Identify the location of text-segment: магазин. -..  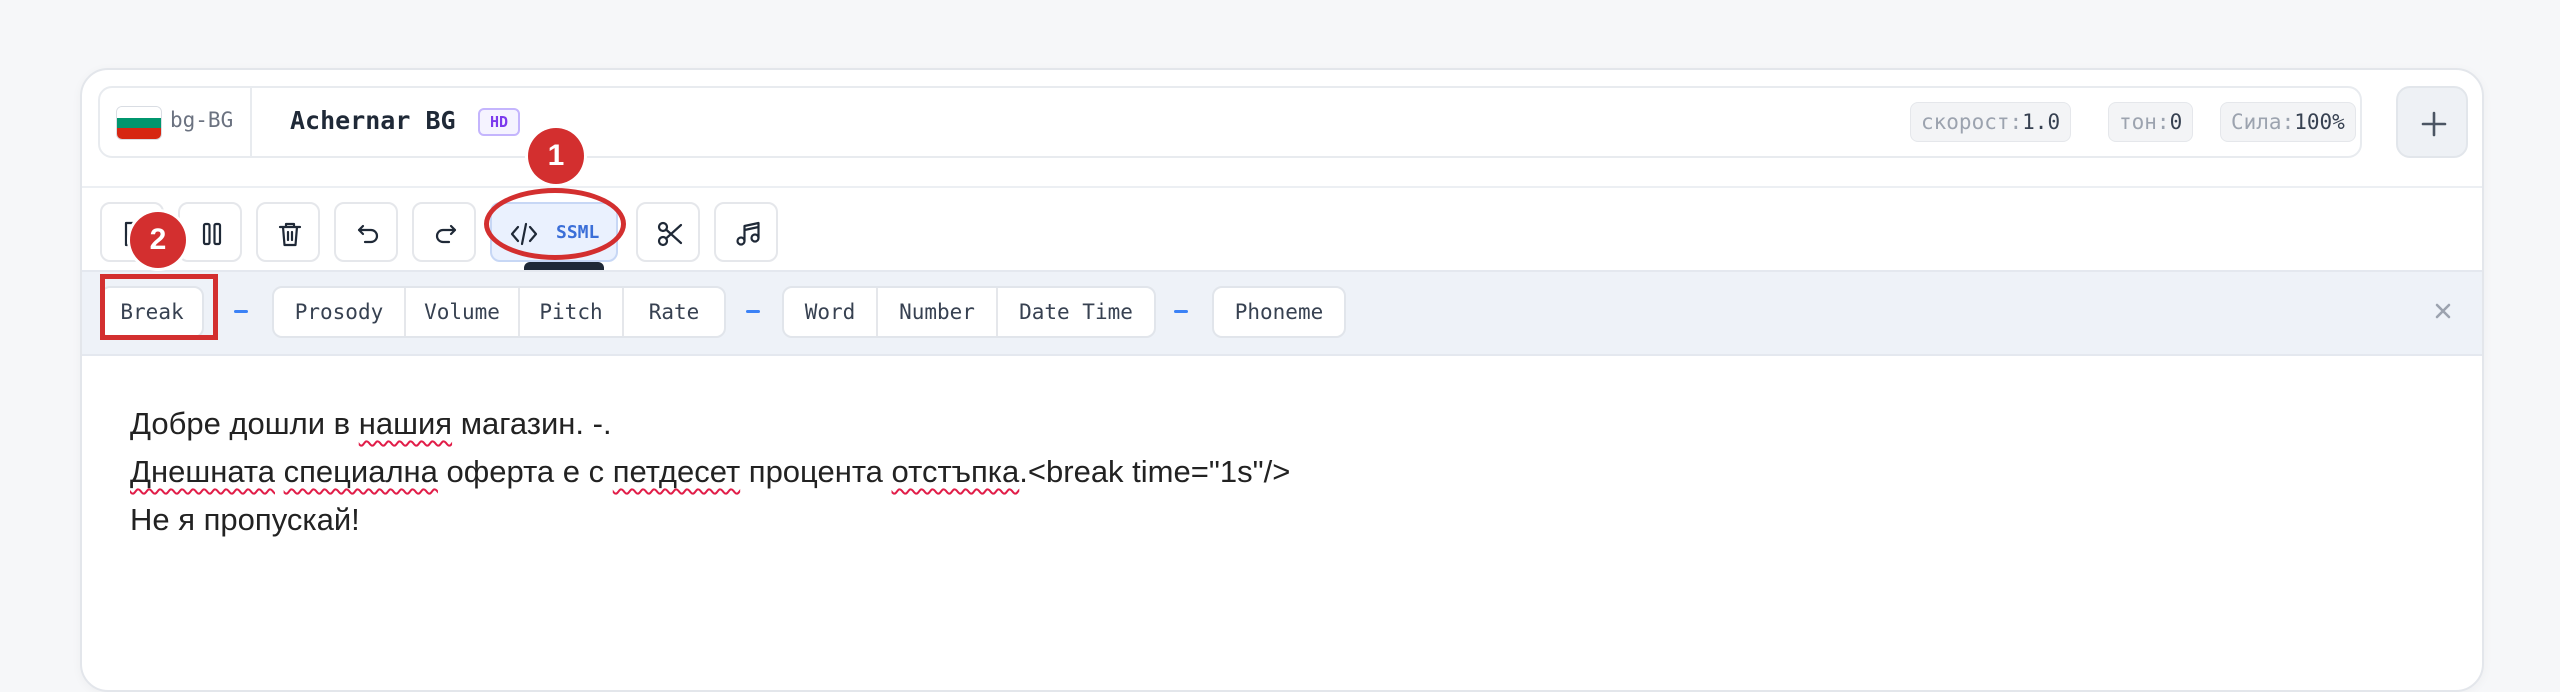
(532, 423).